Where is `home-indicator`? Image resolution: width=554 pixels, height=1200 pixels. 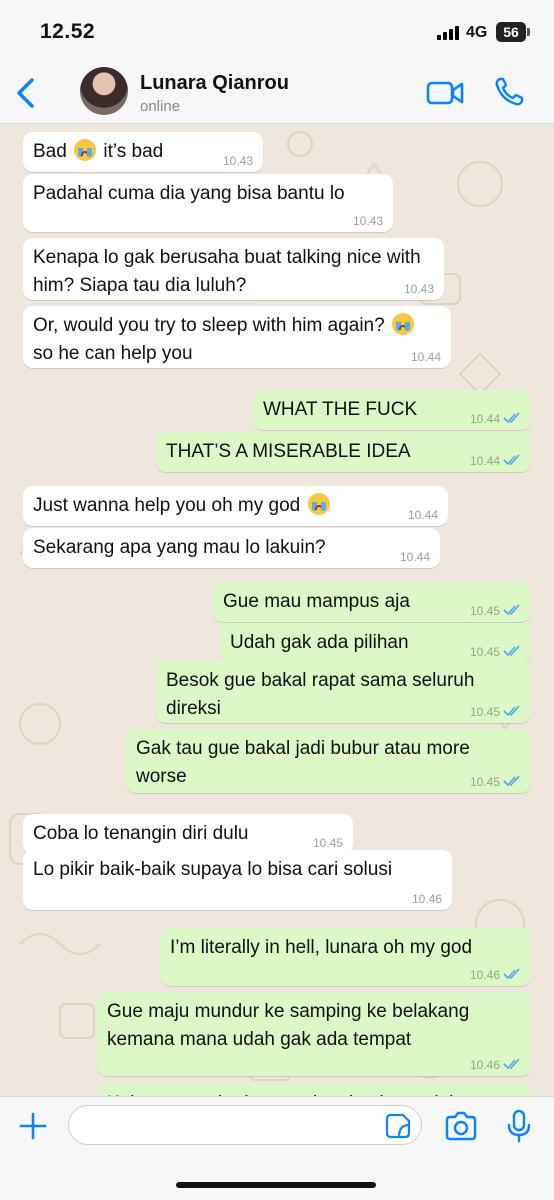
home-indicator is located at coordinates (276, 1185).